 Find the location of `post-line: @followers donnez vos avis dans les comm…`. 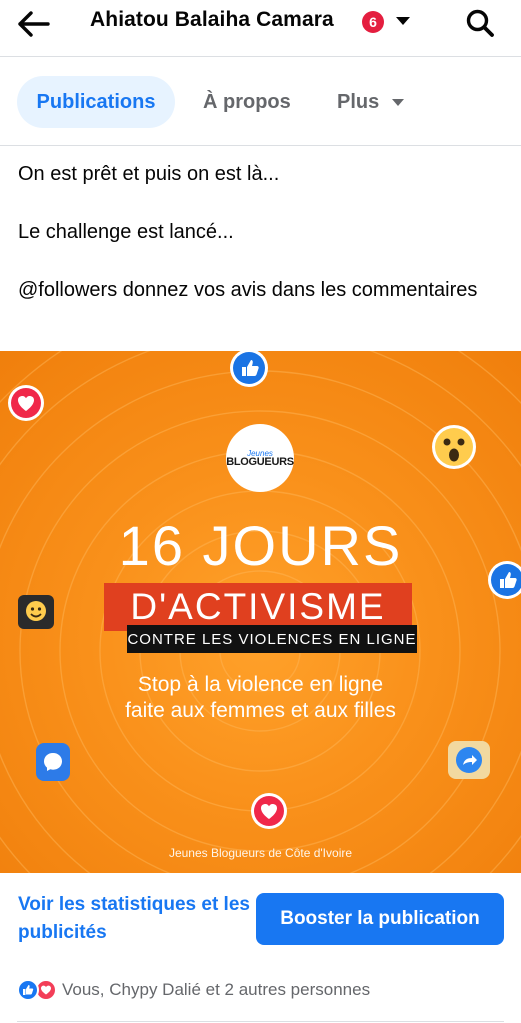

post-line: @followers donnez vos avis dans les comm… is located at coordinates (248, 290).